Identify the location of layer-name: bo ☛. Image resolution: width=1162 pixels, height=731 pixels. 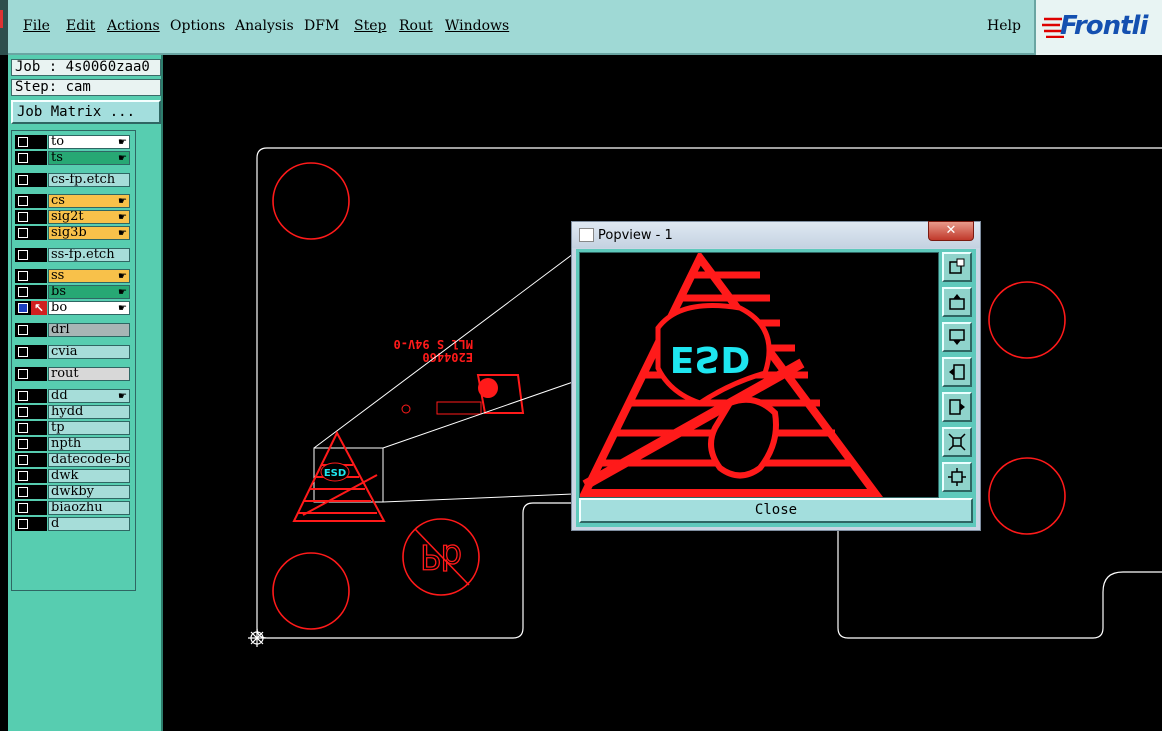
(89, 308).